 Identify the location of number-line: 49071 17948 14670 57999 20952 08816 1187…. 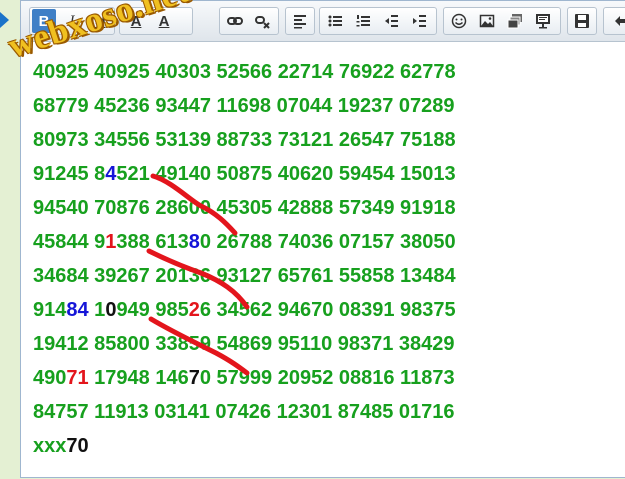
(329, 378).